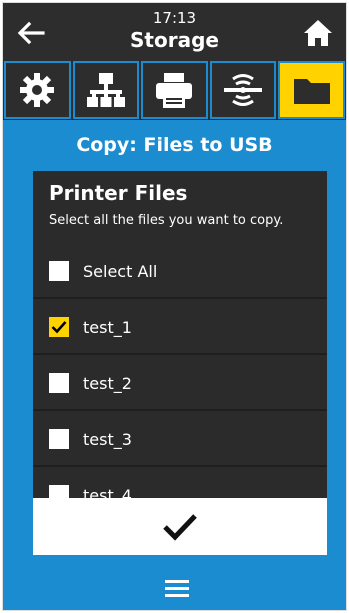  Describe the element at coordinates (180, 384) in the screenshot. I see `list-item: test_2` at that location.